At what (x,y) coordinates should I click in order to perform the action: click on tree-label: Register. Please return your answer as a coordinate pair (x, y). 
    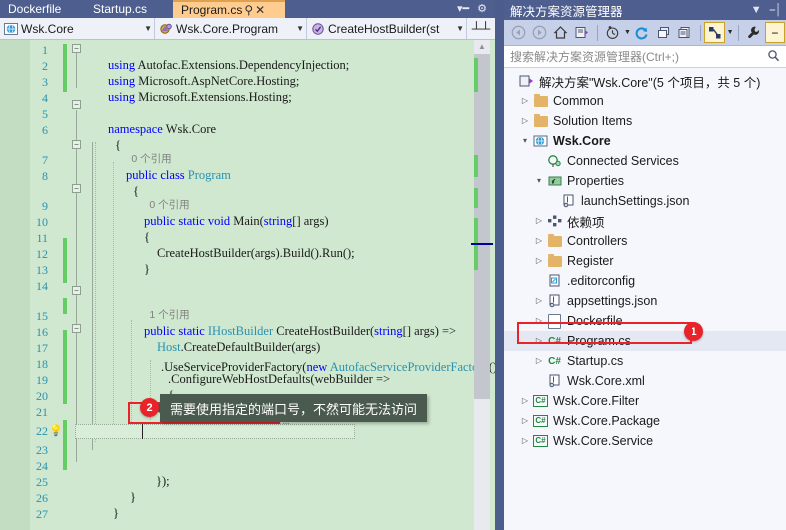
    Looking at the image, I should click on (590, 261).